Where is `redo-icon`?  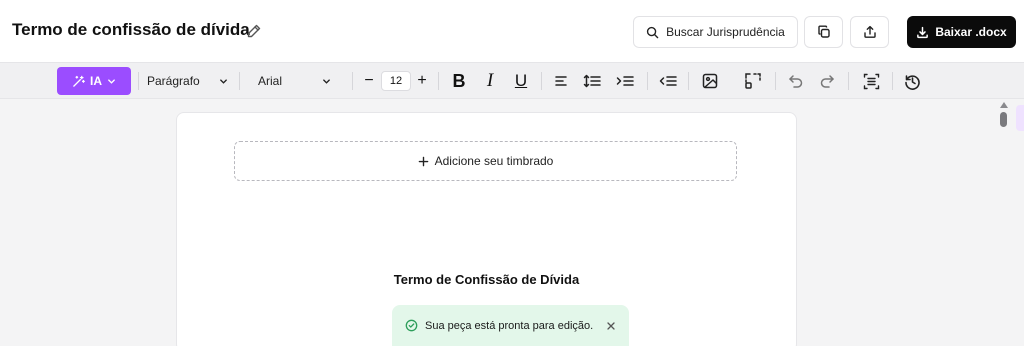
redo-icon is located at coordinates (827, 81).